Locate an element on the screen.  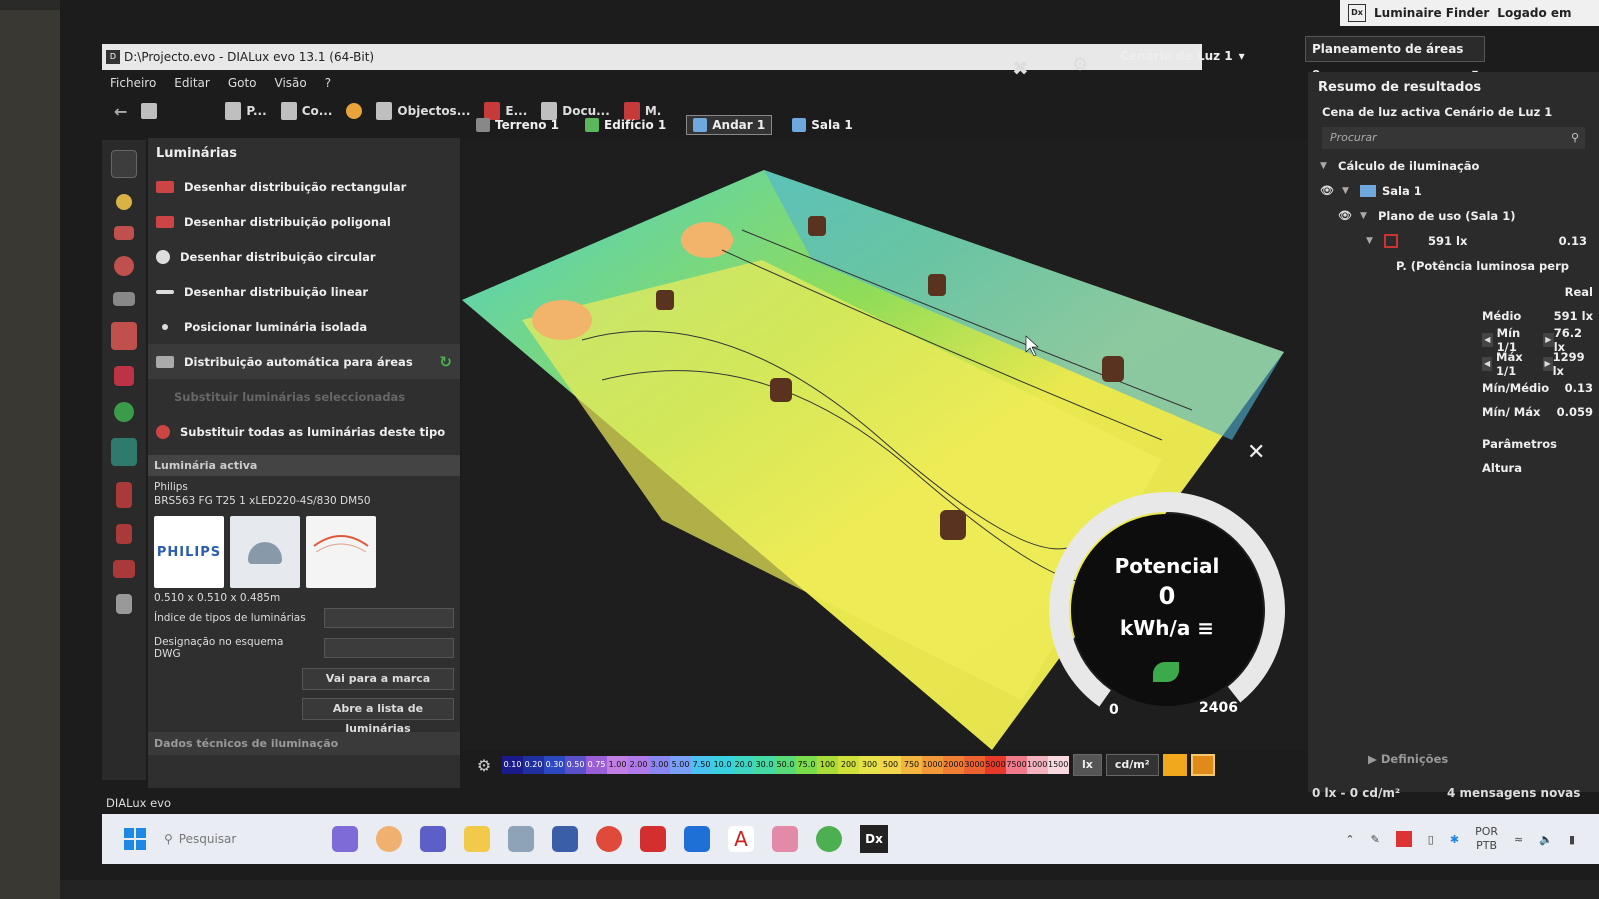
view-icon is located at coordinates (124, 569).